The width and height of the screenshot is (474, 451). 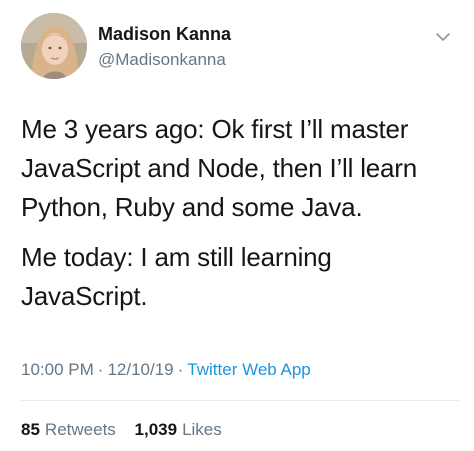 I want to click on tweet-text-line: JavaScript., so click(x=84, y=296).